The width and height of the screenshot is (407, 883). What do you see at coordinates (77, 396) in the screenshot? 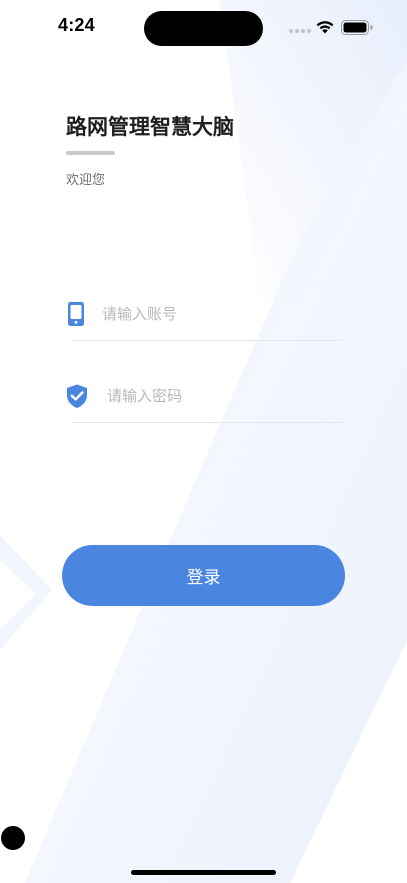
I see `shield-check-icon` at bounding box center [77, 396].